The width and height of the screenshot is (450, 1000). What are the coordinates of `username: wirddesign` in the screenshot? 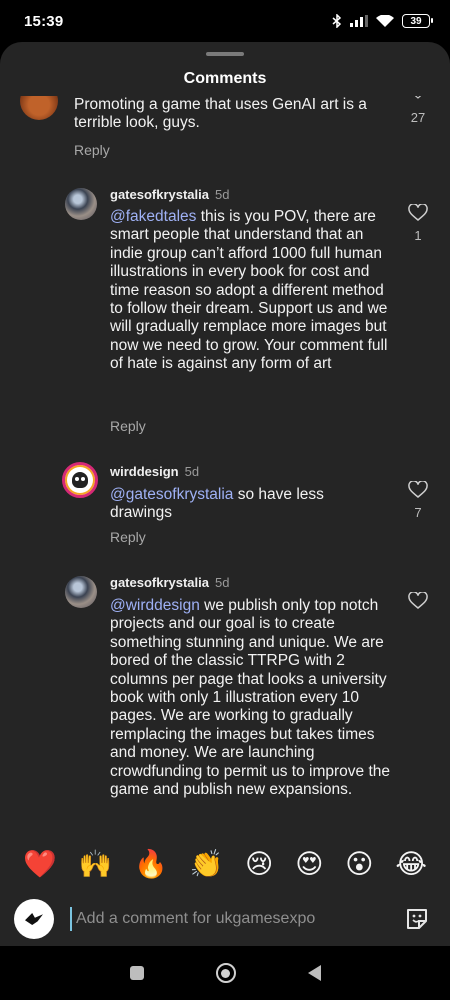 It's located at (144, 471).